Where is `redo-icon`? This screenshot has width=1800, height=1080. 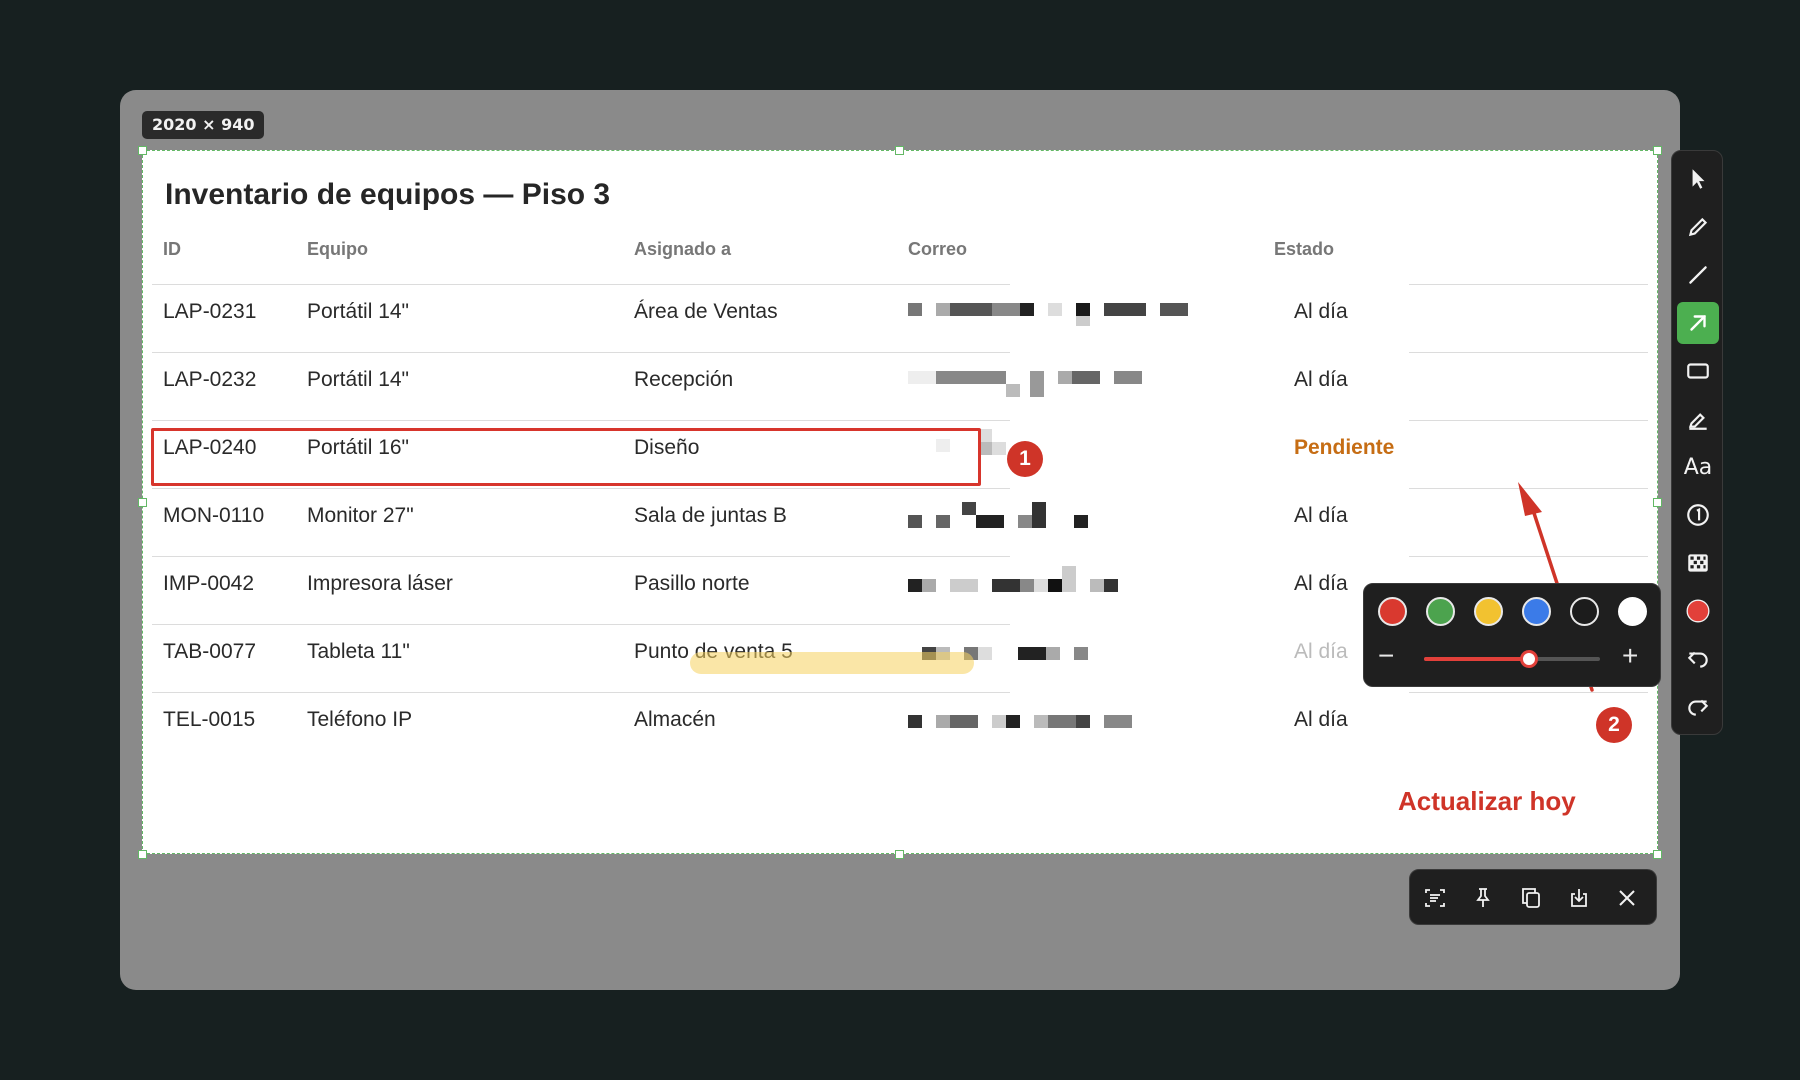 redo-icon is located at coordinates (1698, 707).